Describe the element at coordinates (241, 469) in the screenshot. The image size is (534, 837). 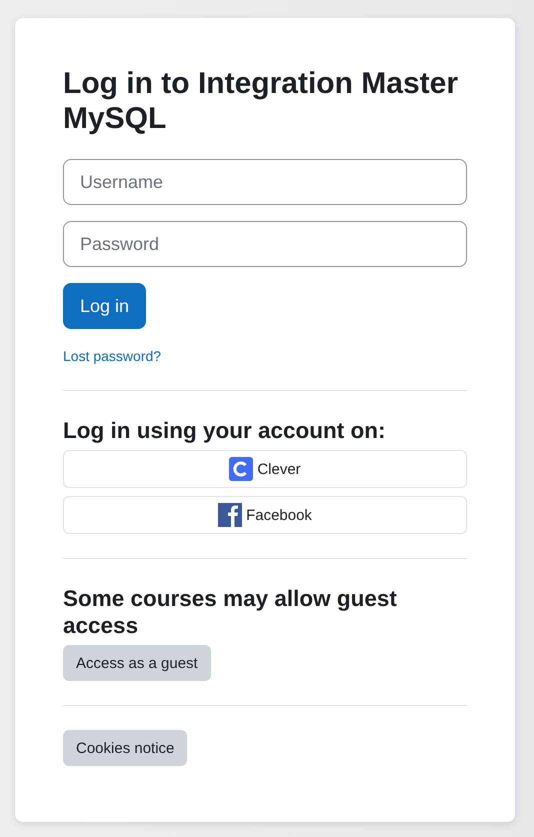
I see `clever-logo-icon` at that location.